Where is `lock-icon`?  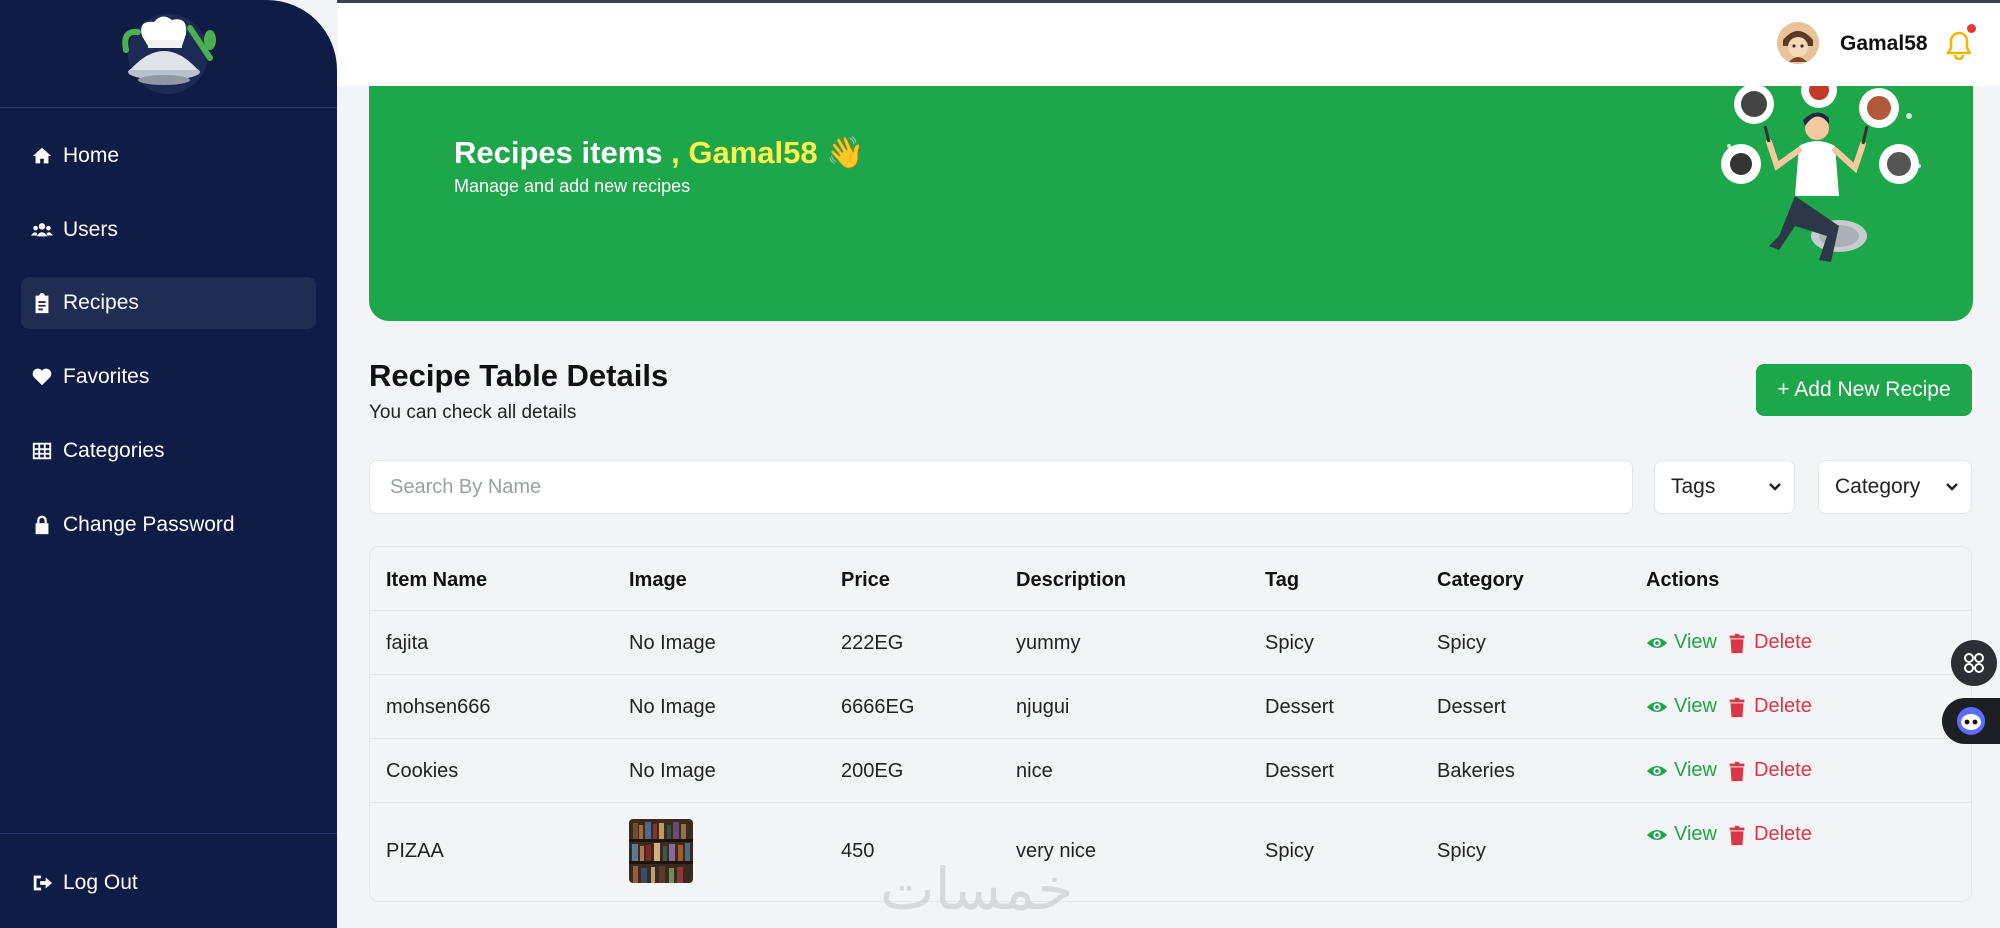
lock-icon is located at coordinates (42, 525).